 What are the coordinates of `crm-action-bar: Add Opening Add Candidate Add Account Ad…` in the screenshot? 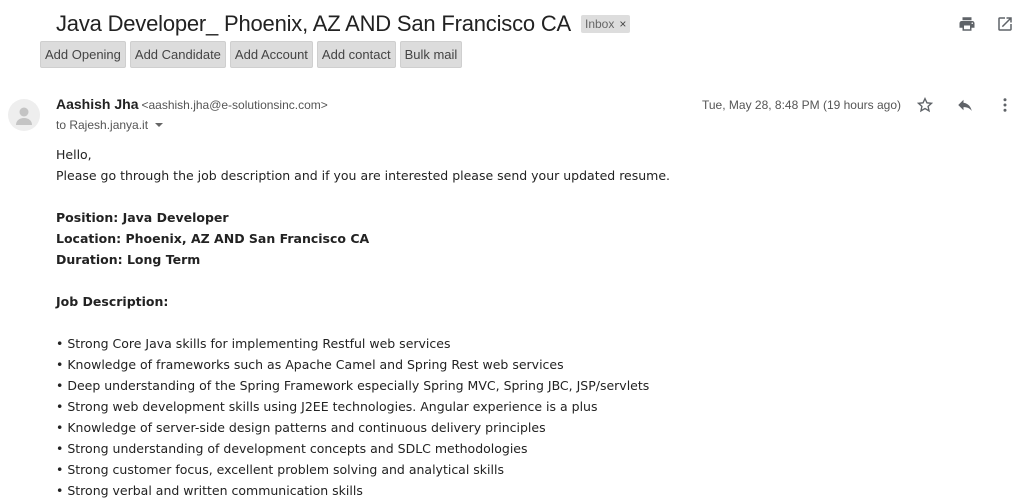 It's located at (251, 54).